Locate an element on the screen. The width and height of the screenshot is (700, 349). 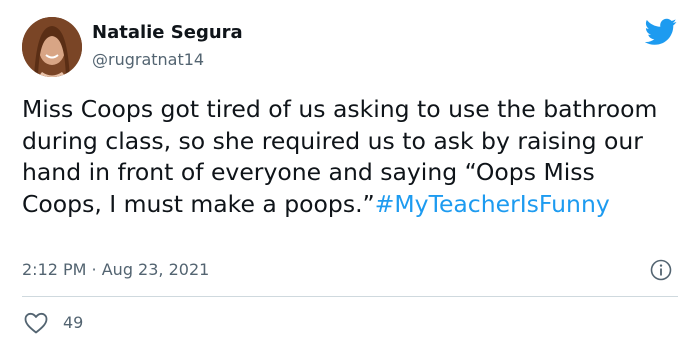
hashtag-link: #MyTeacherIsFunny is located at coordinates (492, 204).